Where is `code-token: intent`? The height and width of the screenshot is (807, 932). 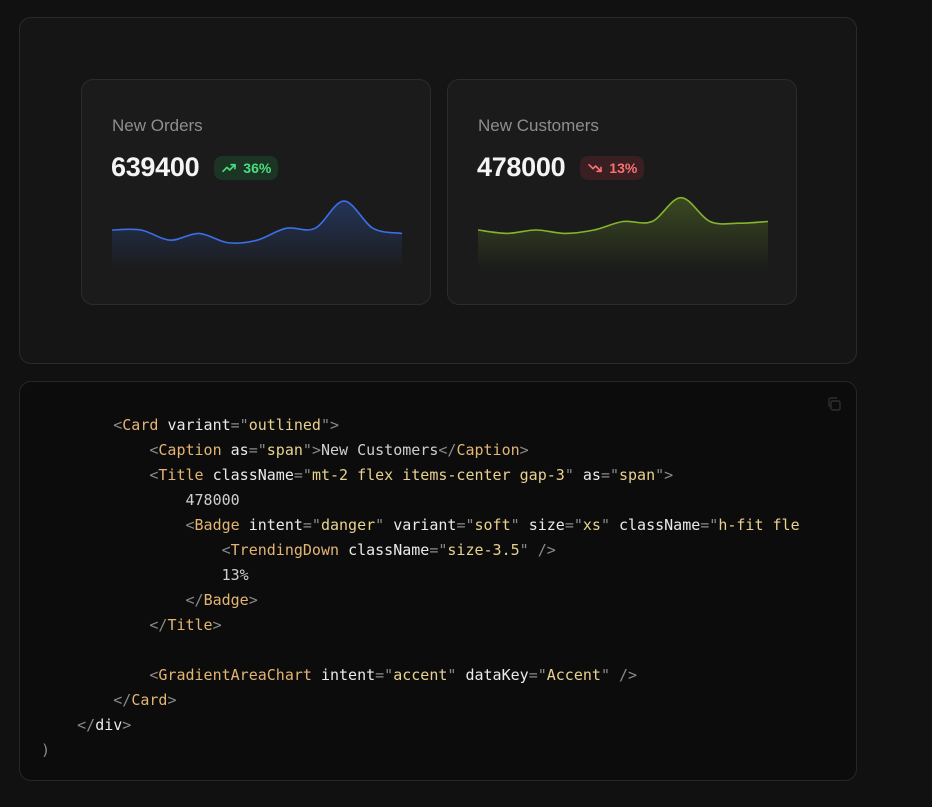 code-token: intent is located at coordinates (348, 675).